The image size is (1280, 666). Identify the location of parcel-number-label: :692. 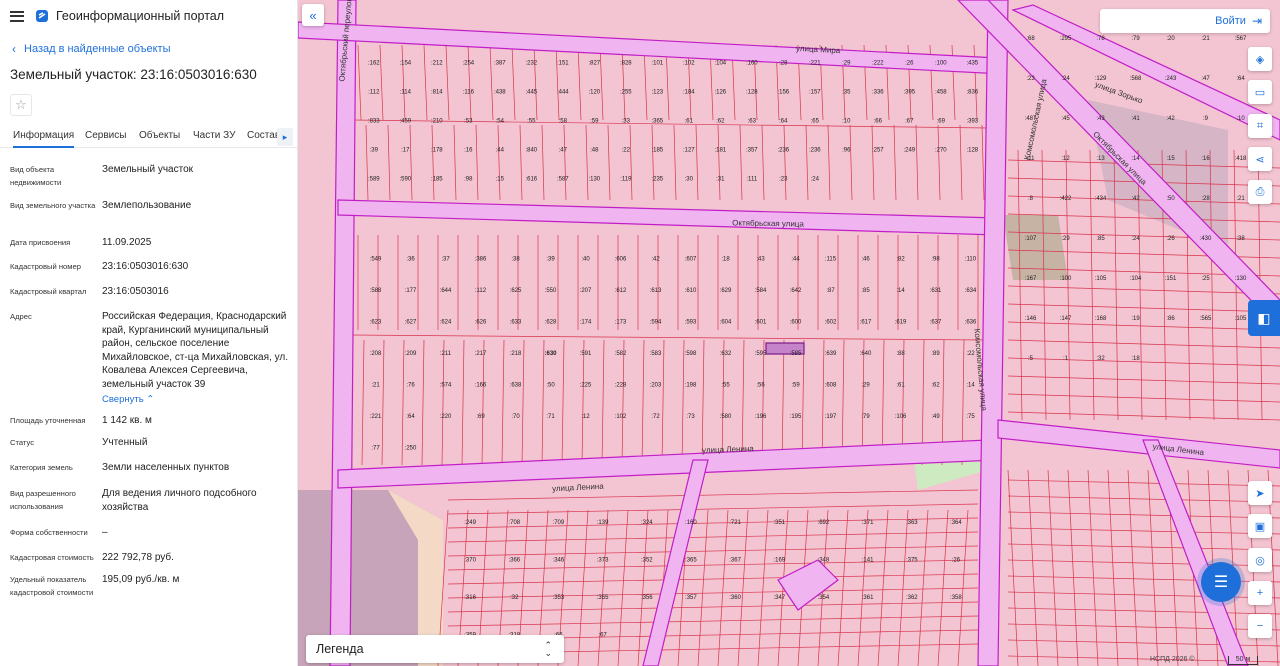
(824, 523).